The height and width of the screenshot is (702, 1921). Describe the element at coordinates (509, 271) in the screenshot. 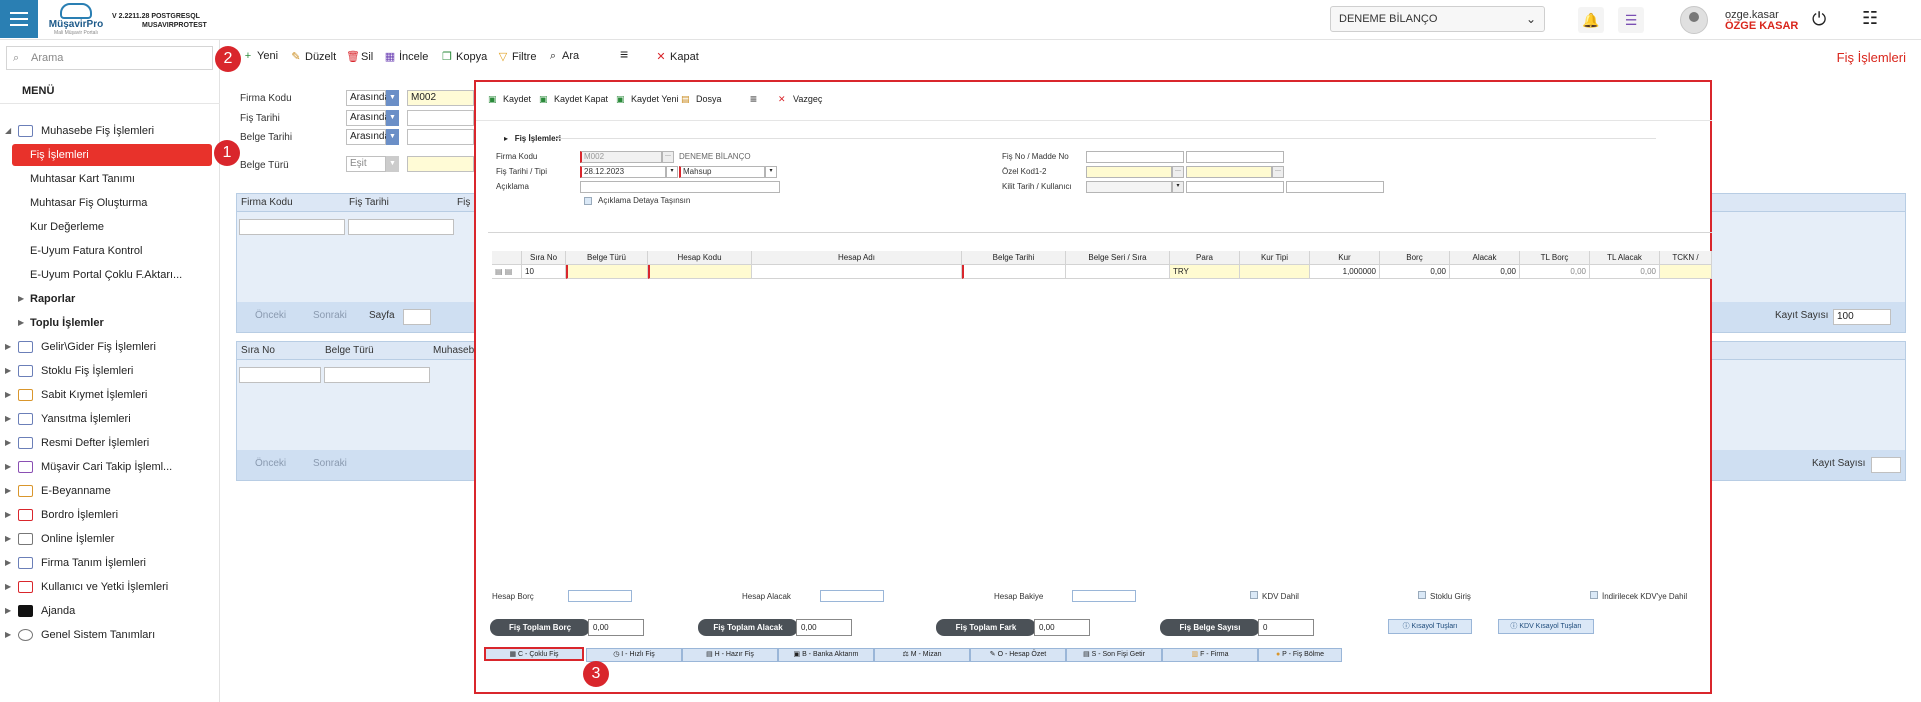

I see `edit-row-icon: ▤` at that location.